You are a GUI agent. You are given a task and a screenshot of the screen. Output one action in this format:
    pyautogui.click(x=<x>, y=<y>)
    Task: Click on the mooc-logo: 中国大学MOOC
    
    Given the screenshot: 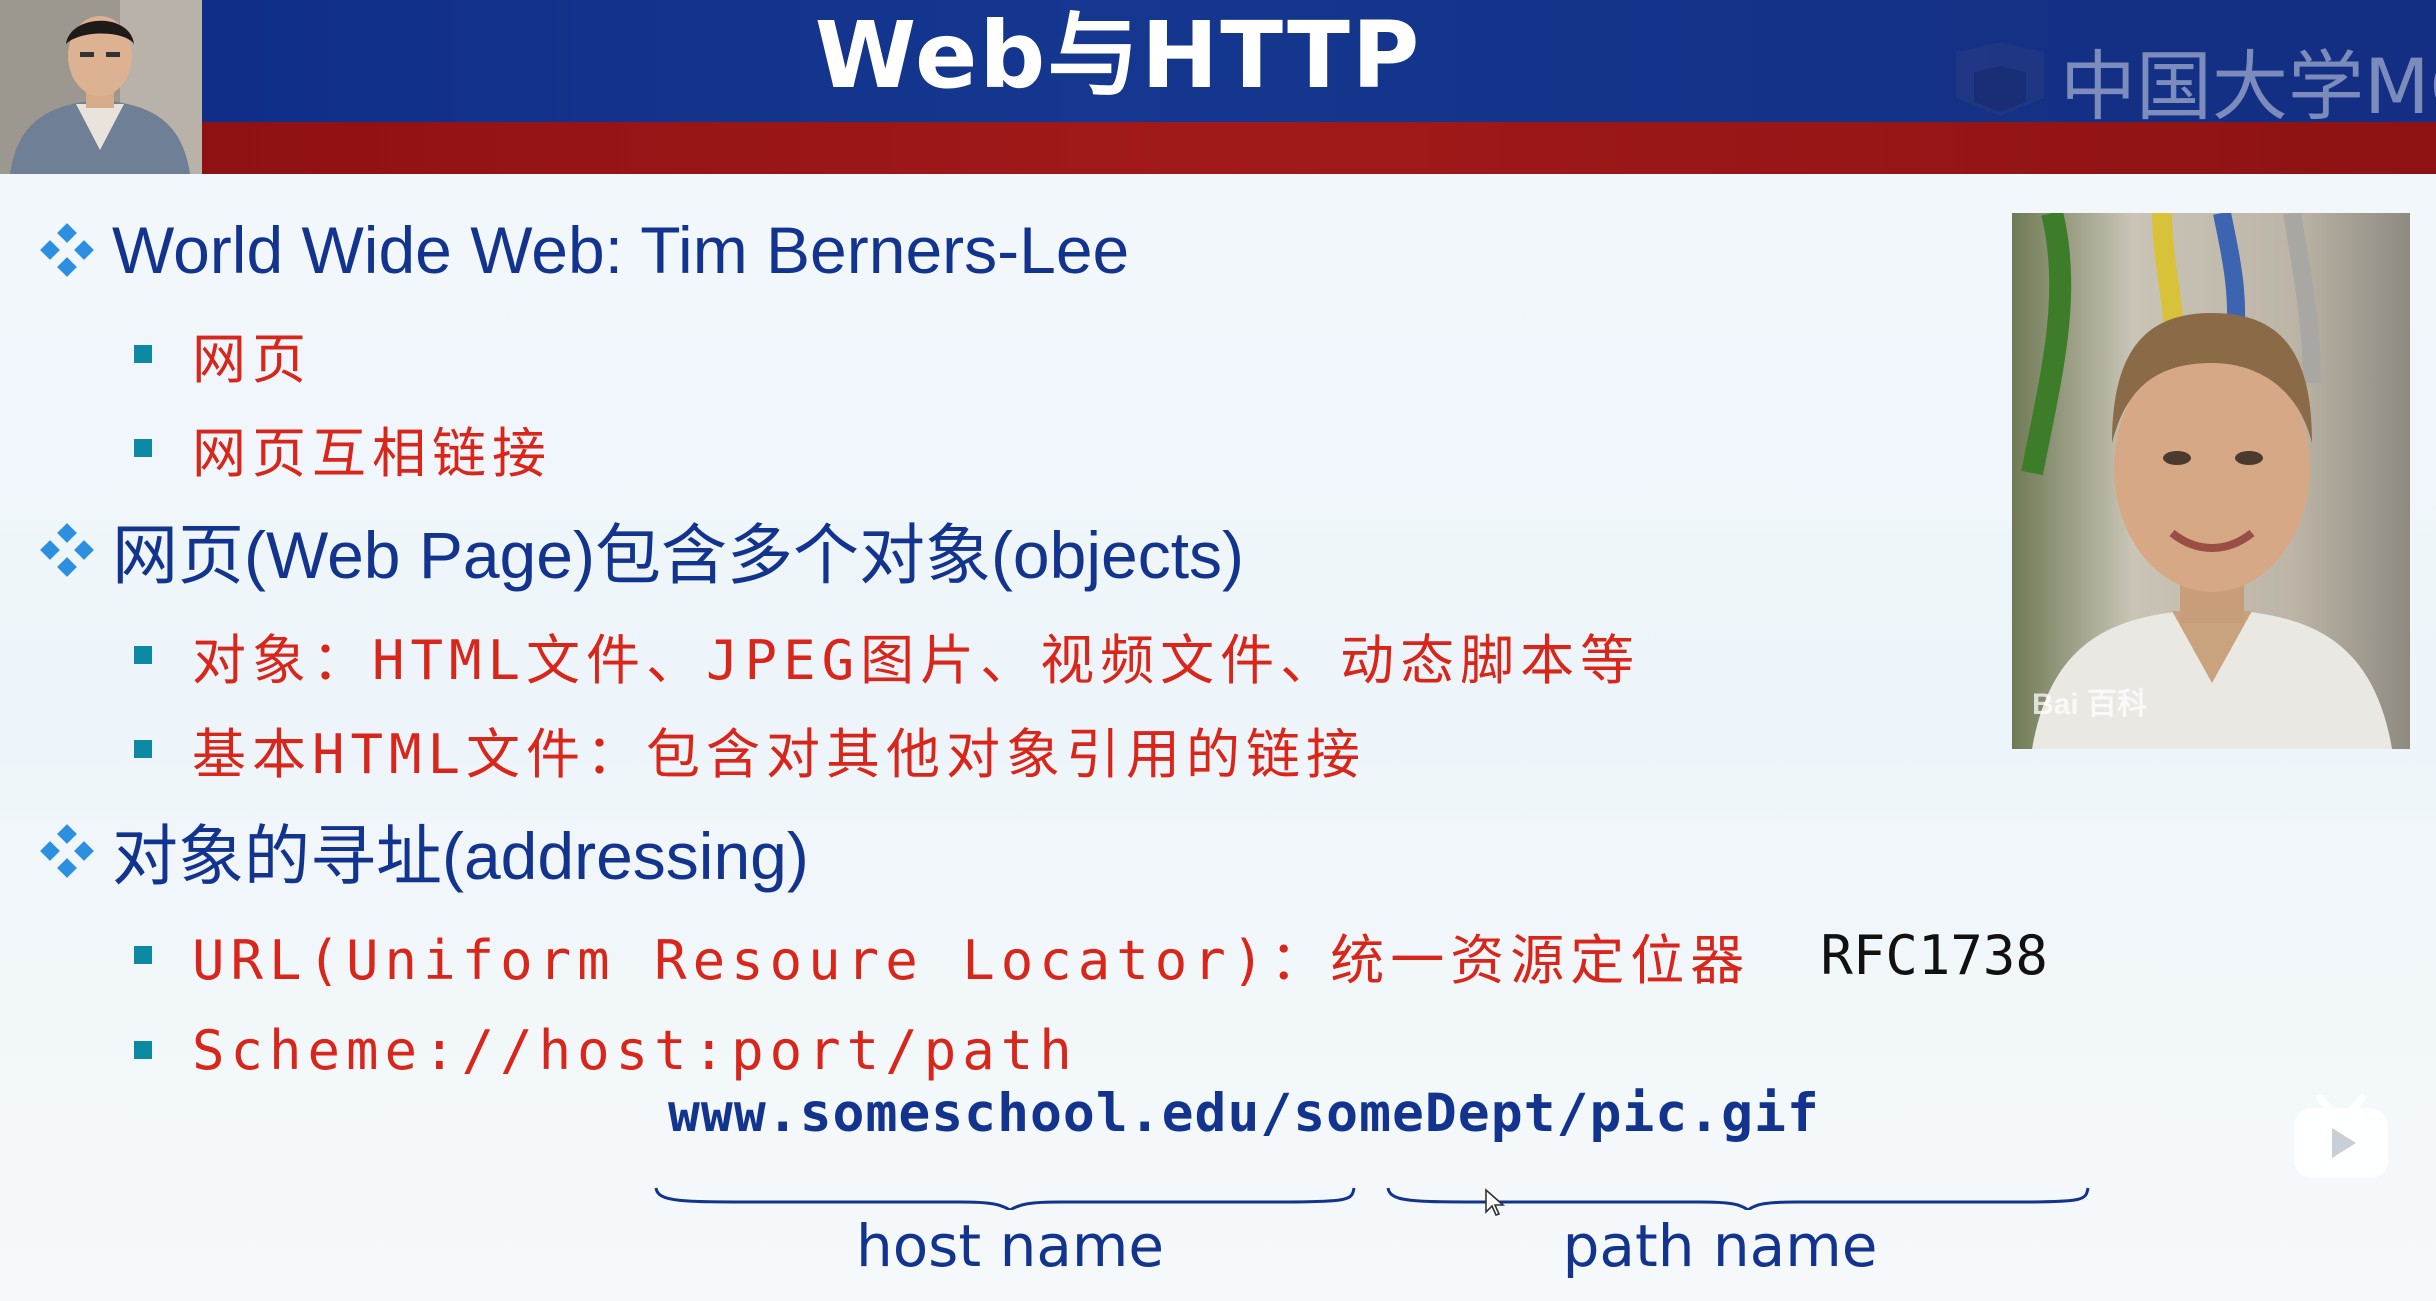 What is the action you would take?
    pyautogui.click(x=2193, y=80)
    